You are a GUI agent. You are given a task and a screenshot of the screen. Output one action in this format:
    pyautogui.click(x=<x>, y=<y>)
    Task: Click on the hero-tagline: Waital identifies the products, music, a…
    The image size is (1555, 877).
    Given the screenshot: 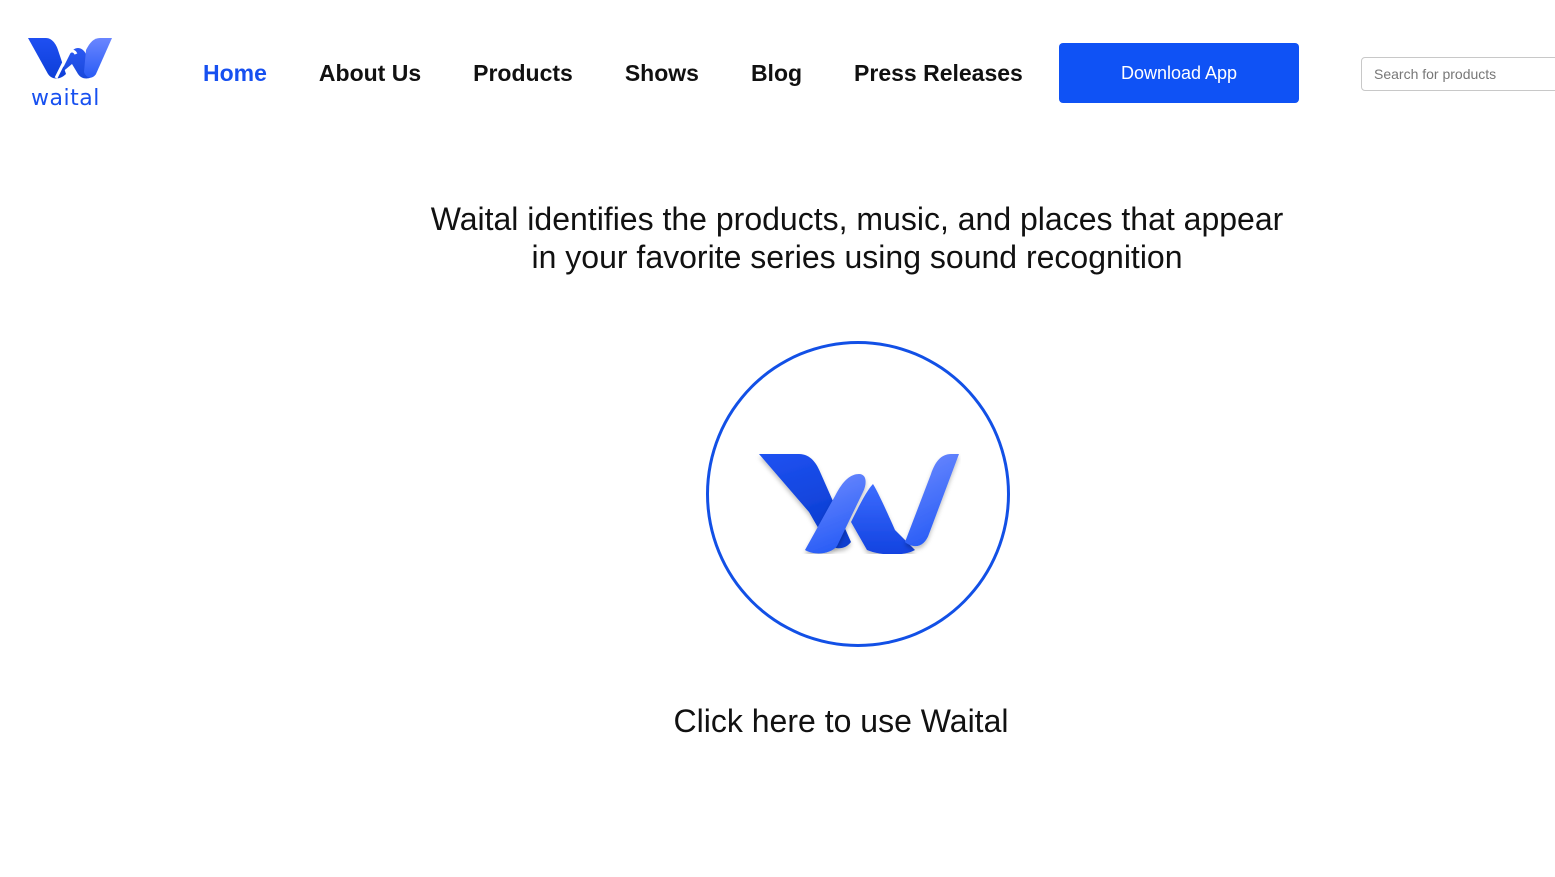 What is the action you would take?
    pyautogui.click(x=857, y=238)
    